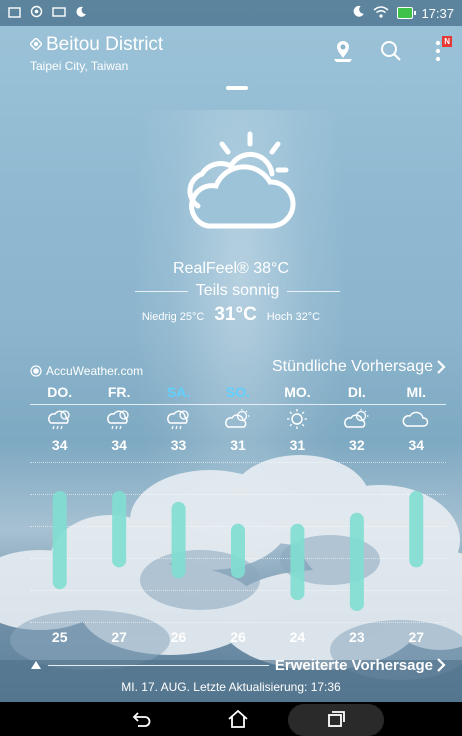 The image size is (462, 736). I want to click on forecast-day-6: MI. 34, so click(416, 418).